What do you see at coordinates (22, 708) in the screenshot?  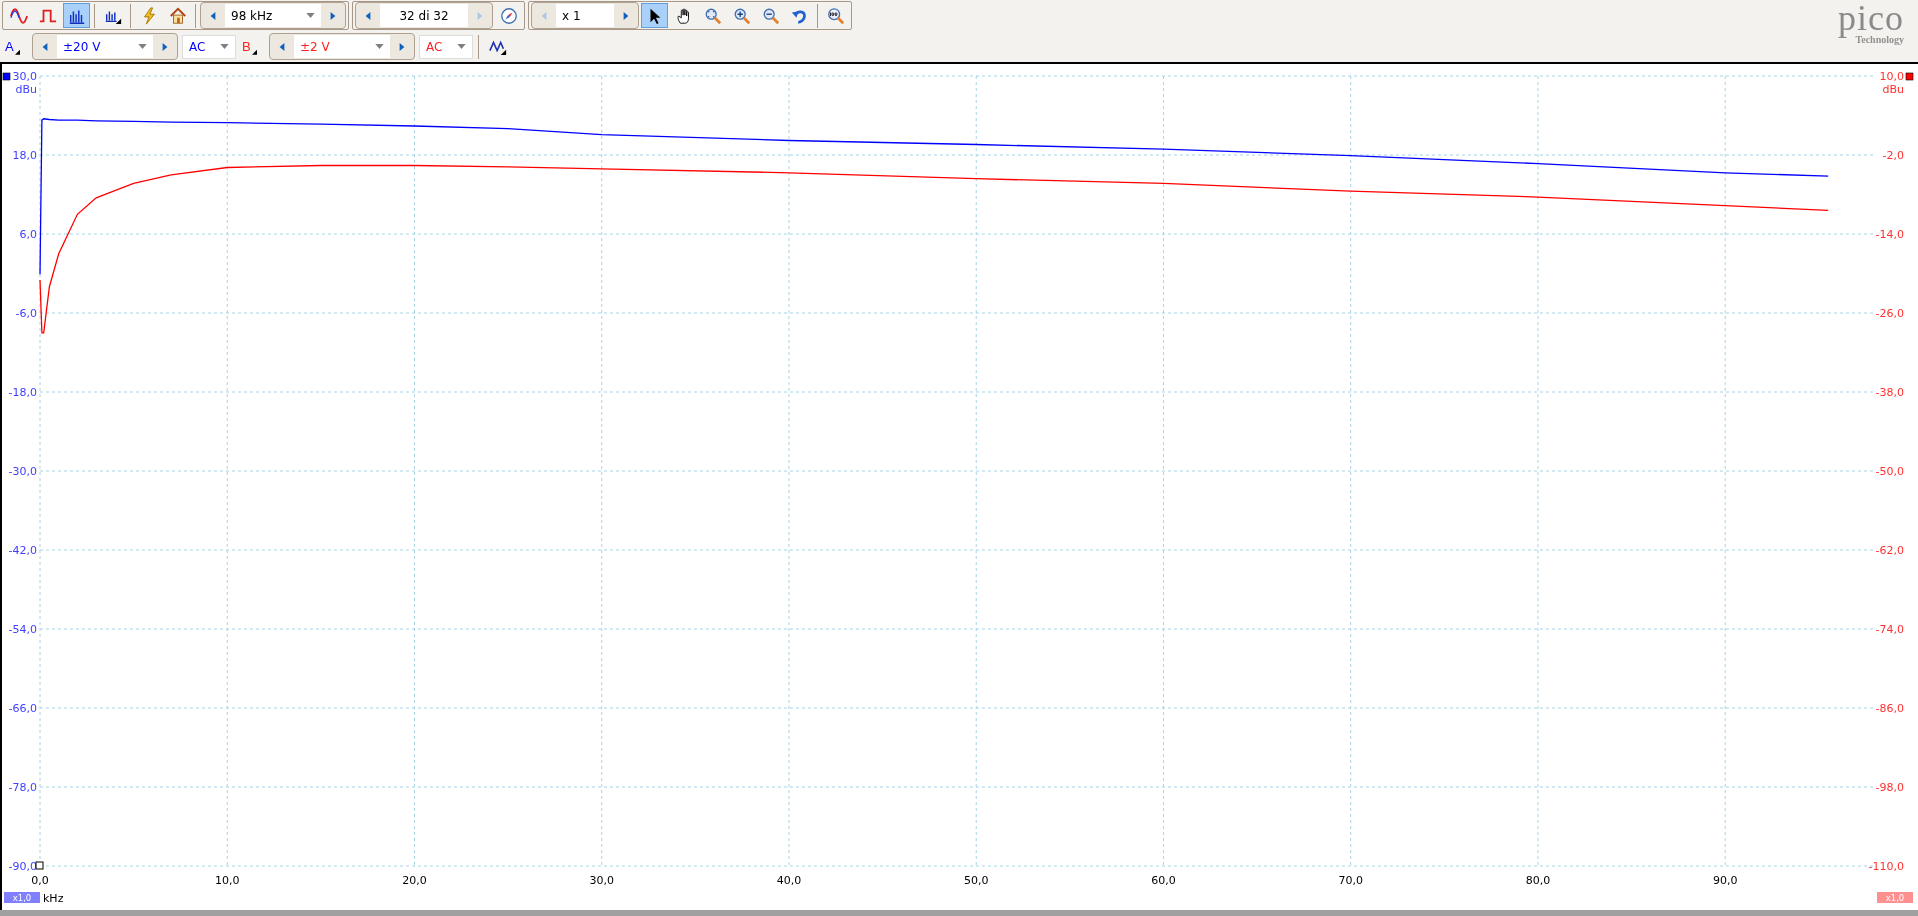 I see `axis-tick-label: -66,0` at bounding box center [22, 708].